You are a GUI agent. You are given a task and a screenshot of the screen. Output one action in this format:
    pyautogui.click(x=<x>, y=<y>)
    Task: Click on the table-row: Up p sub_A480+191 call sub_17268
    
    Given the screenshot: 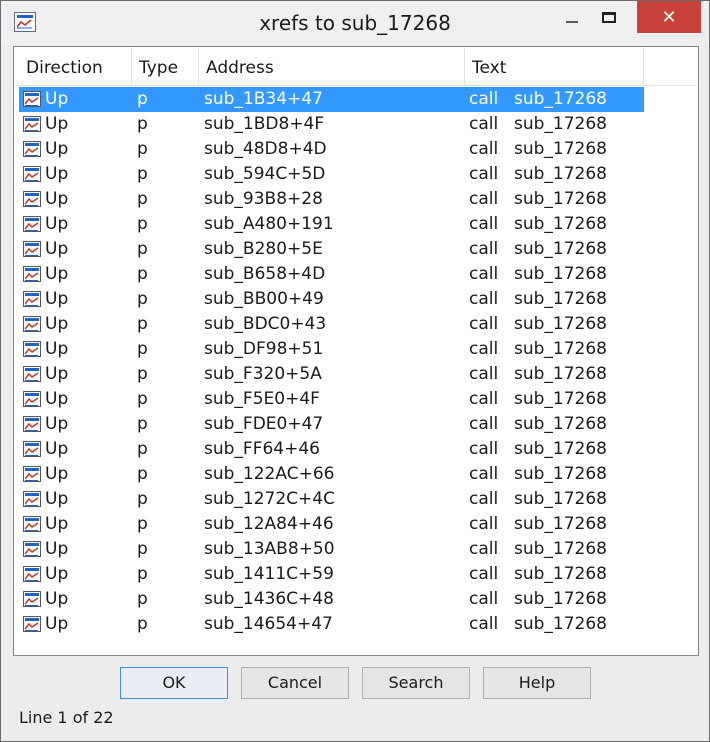 What is the action you would take?
    pyautogui.click(x=331, y=224)
    